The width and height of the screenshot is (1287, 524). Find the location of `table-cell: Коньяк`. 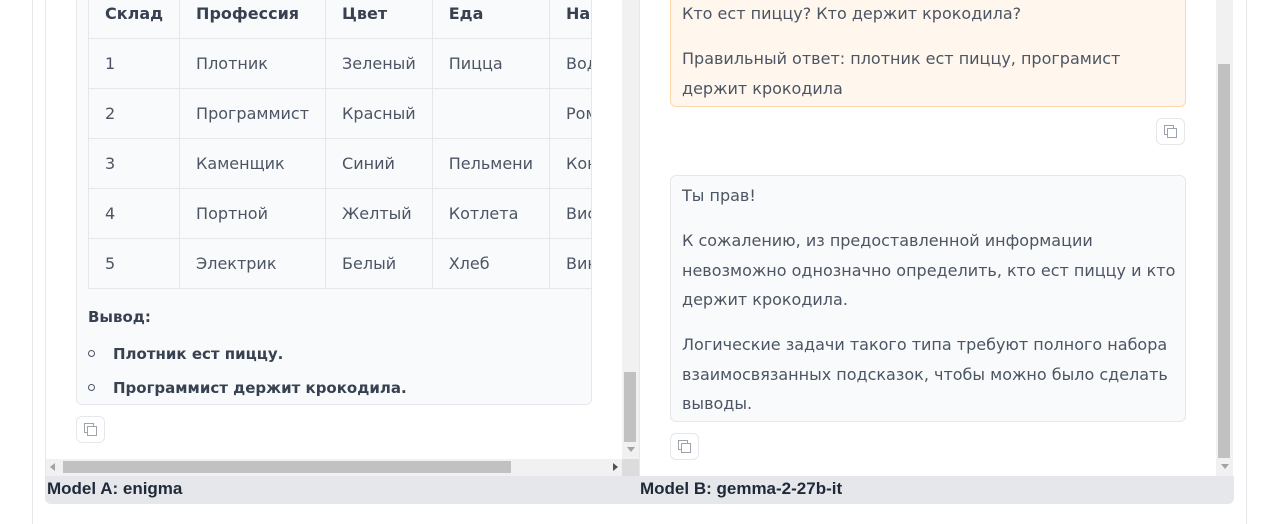

table-cell: Коньяк is located at coordinates (570, 163).